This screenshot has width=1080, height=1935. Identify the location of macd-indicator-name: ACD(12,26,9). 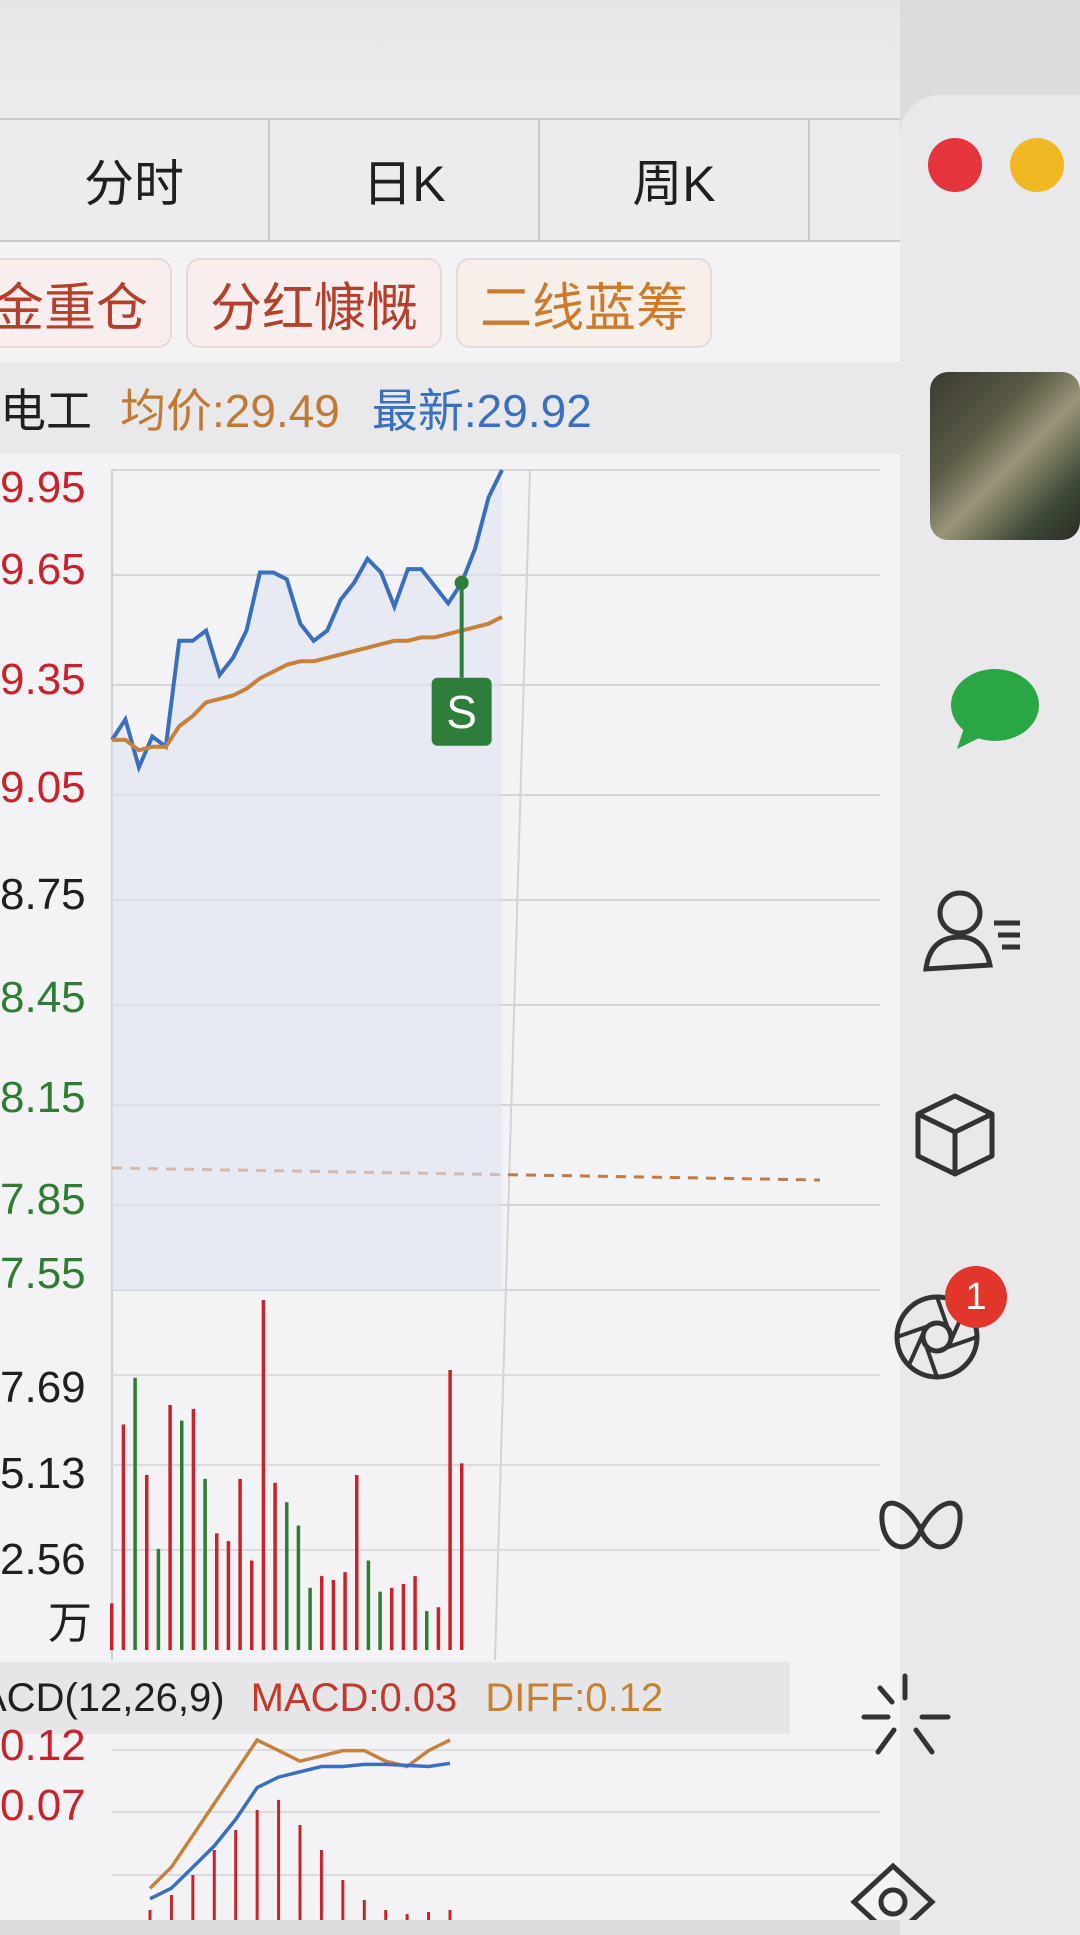
(112, 1698).